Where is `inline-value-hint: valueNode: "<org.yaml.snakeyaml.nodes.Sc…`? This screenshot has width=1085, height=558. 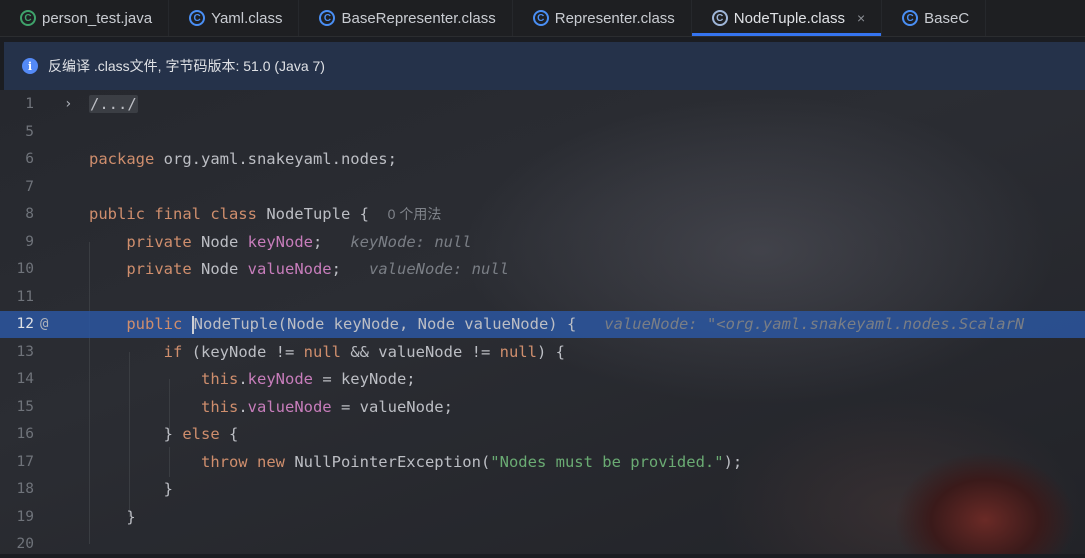
inline-value-hint: valueNode: "<org.yaml.snakeyaml.nodes.Sc… is located at coordinates (814, 324).